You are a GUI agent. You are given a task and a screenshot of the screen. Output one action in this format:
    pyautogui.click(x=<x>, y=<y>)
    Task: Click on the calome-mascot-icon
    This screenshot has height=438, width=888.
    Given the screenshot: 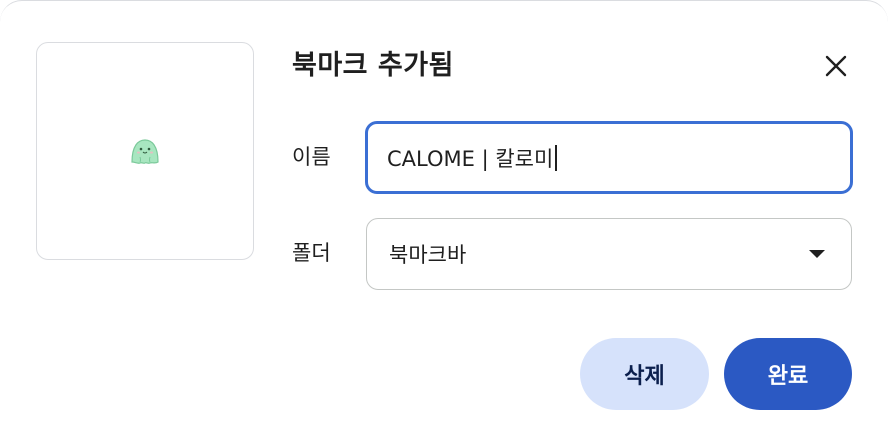 What is the action you would take?
    pyautogui.click(x=145, y=151)
    